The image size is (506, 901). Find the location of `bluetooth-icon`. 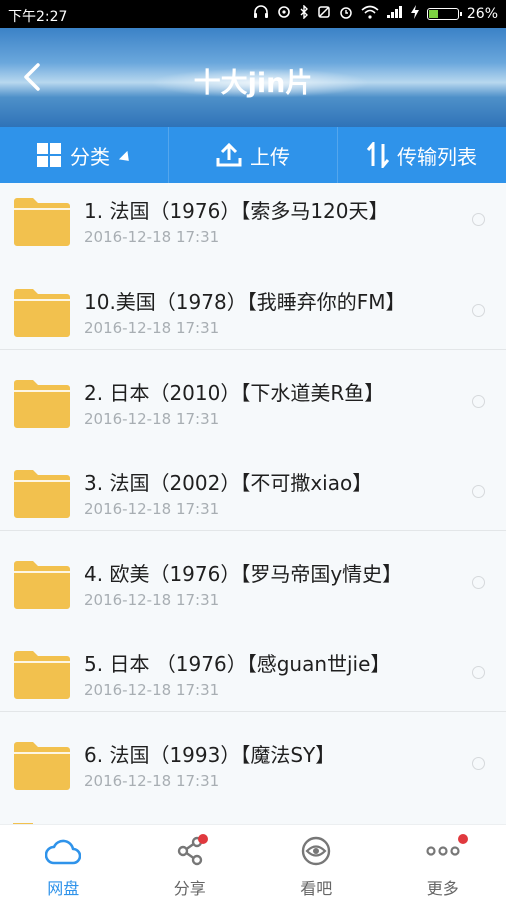

bluetooth-icon is located at coordinates (304, 14).